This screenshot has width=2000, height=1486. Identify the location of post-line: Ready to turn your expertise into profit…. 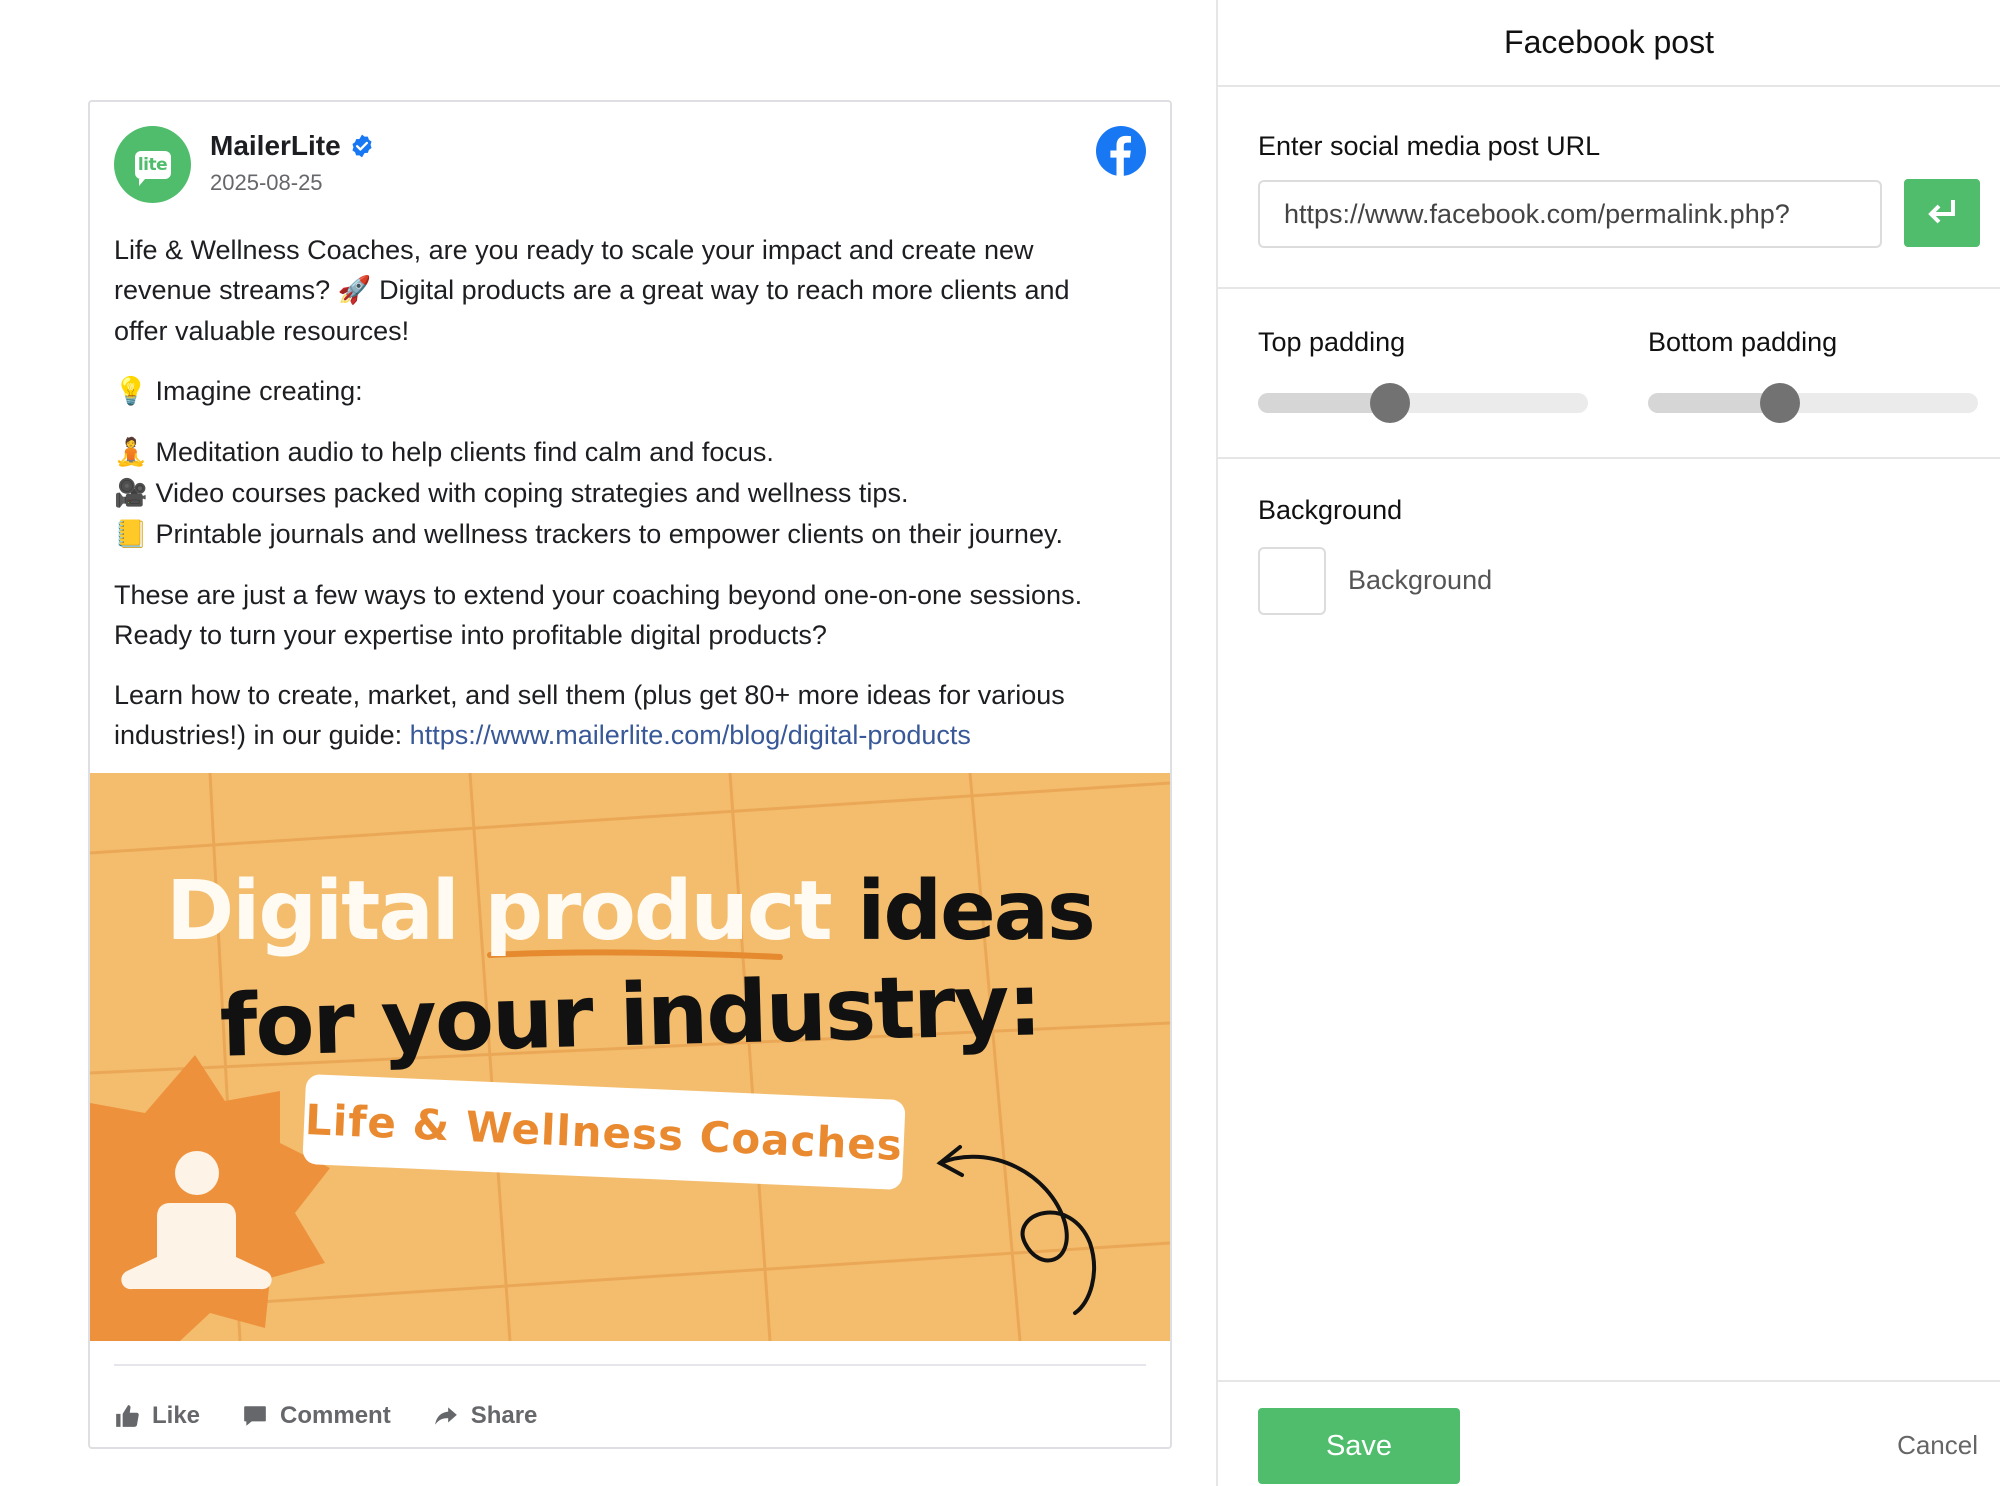
(470, 635).